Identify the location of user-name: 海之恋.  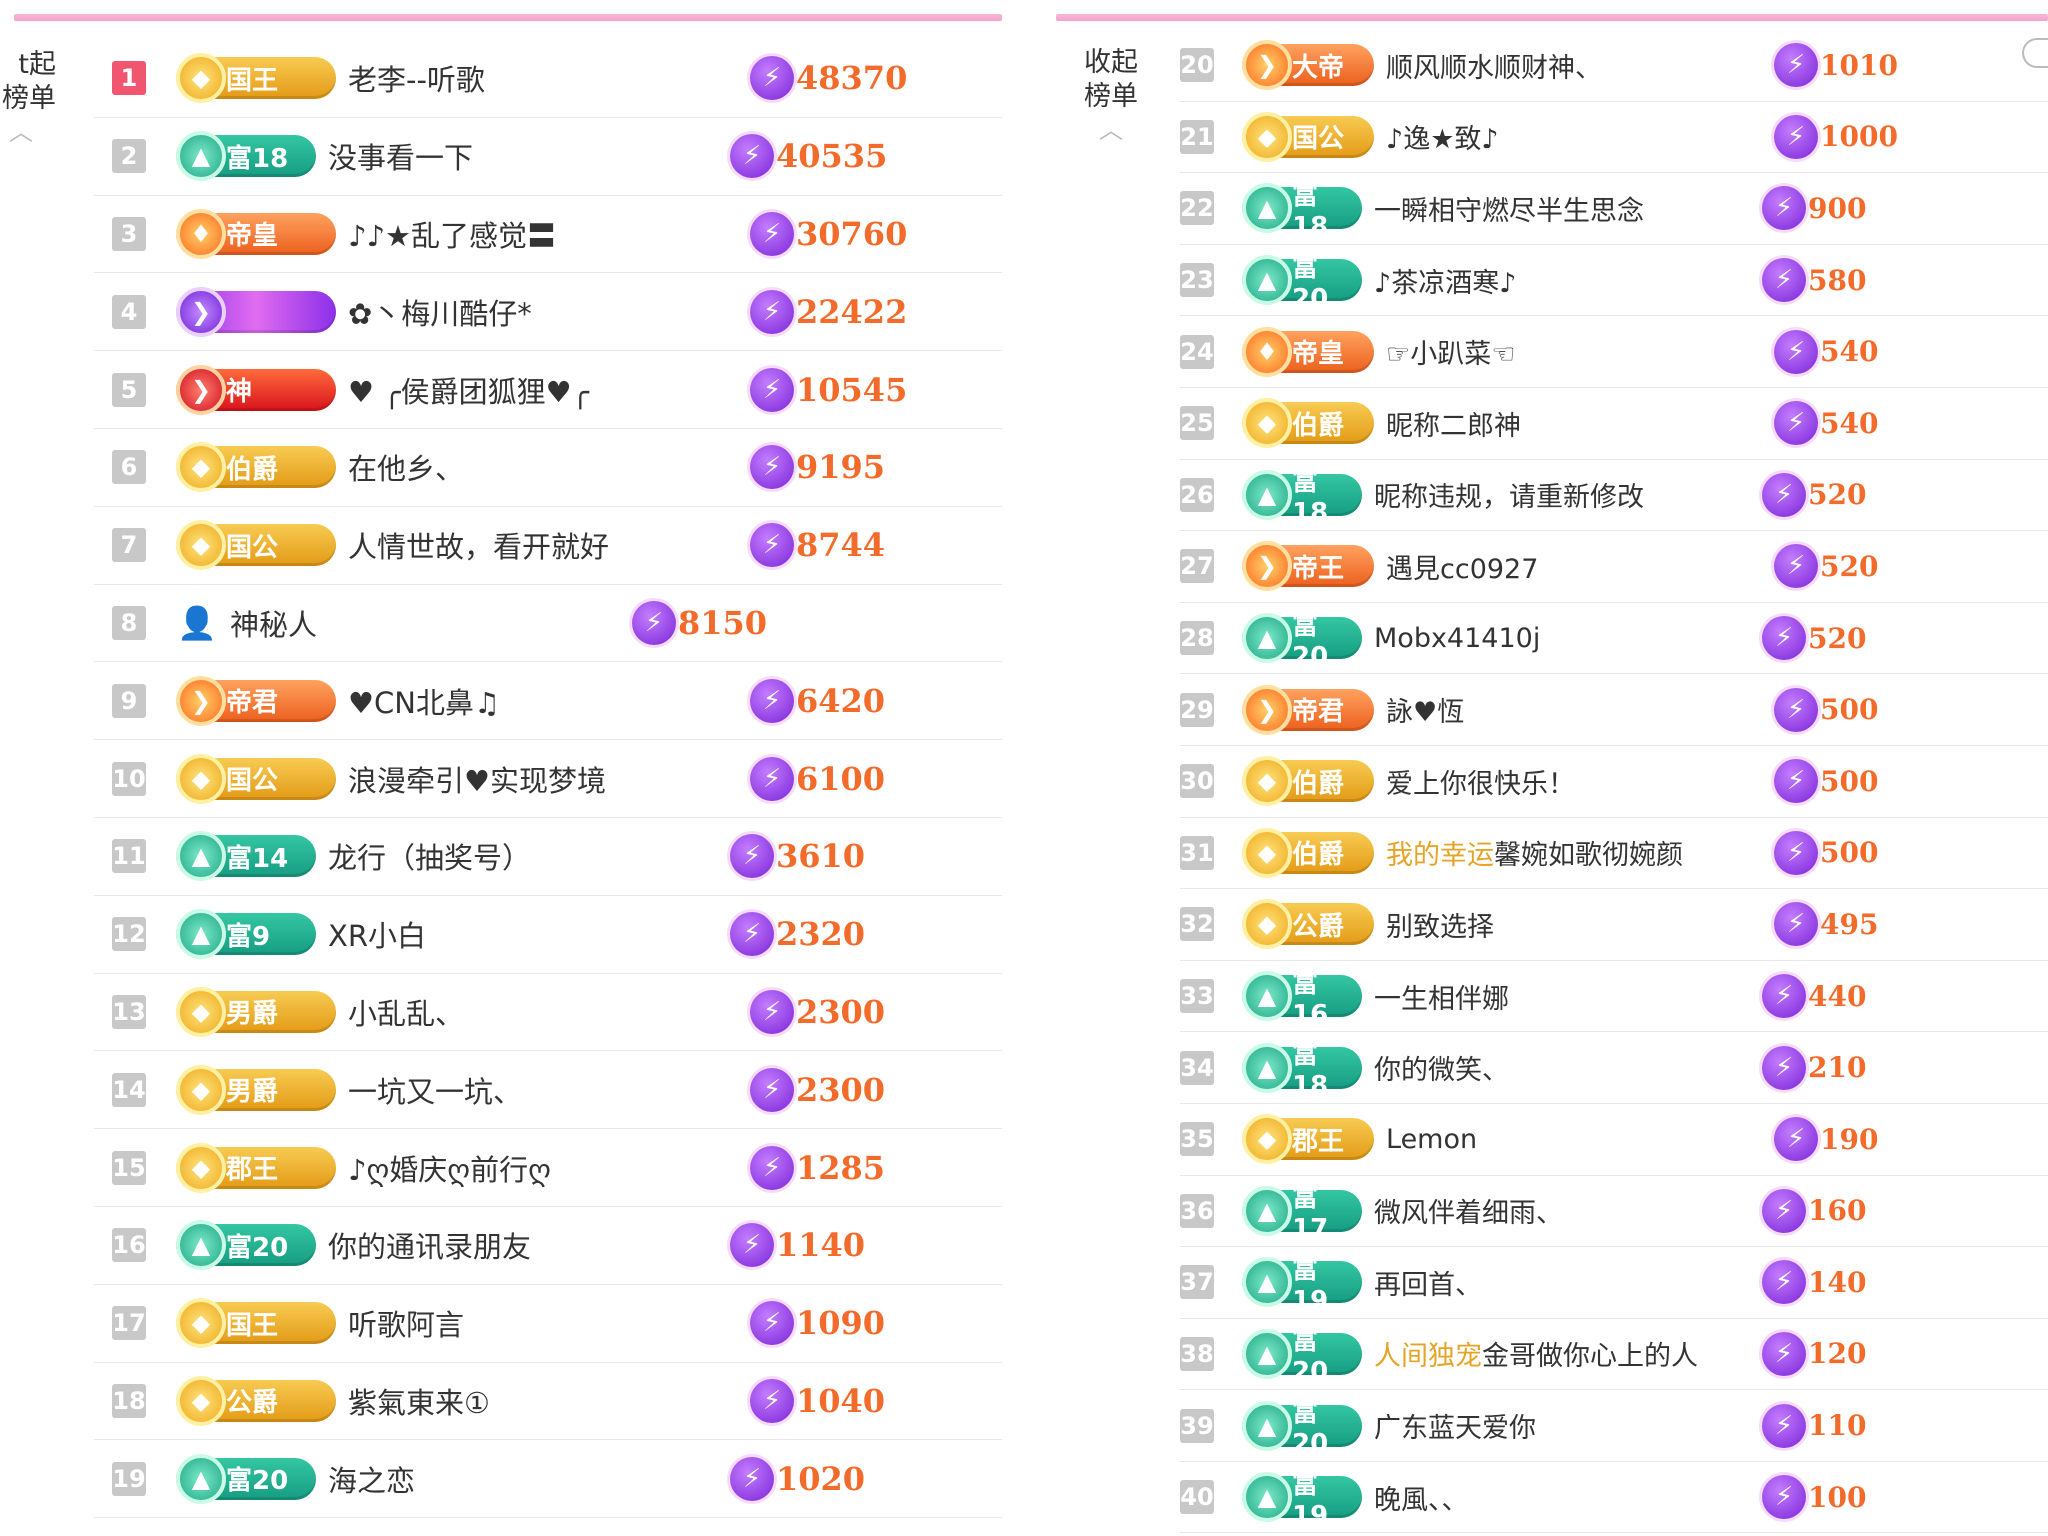
(529, 1479).